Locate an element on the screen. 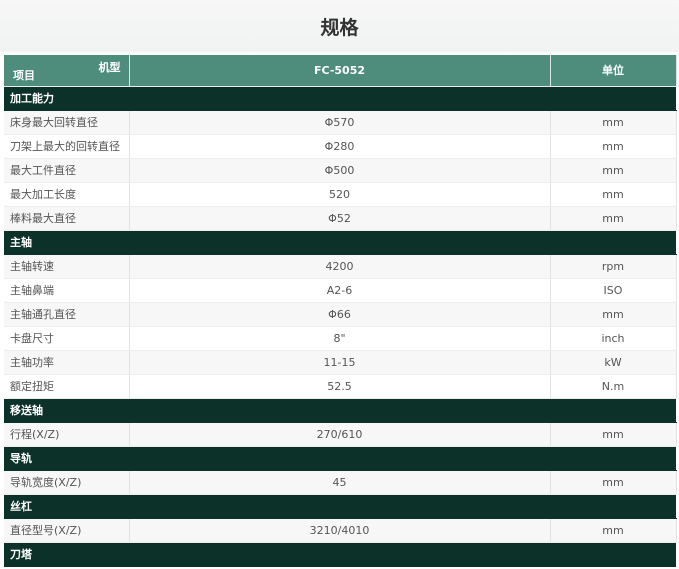  section-title: 移送轴 is located at coordinates (340, 410).